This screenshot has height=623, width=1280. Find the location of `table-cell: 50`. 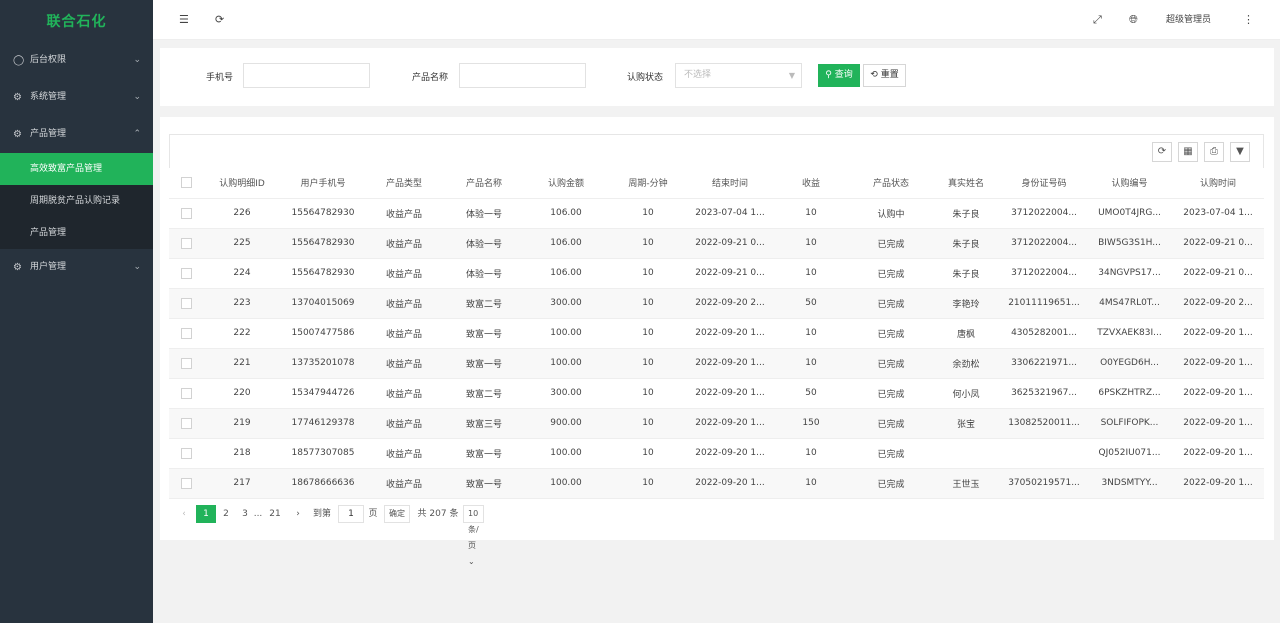

table-cell: 50 is located at coordinates (811, 303).